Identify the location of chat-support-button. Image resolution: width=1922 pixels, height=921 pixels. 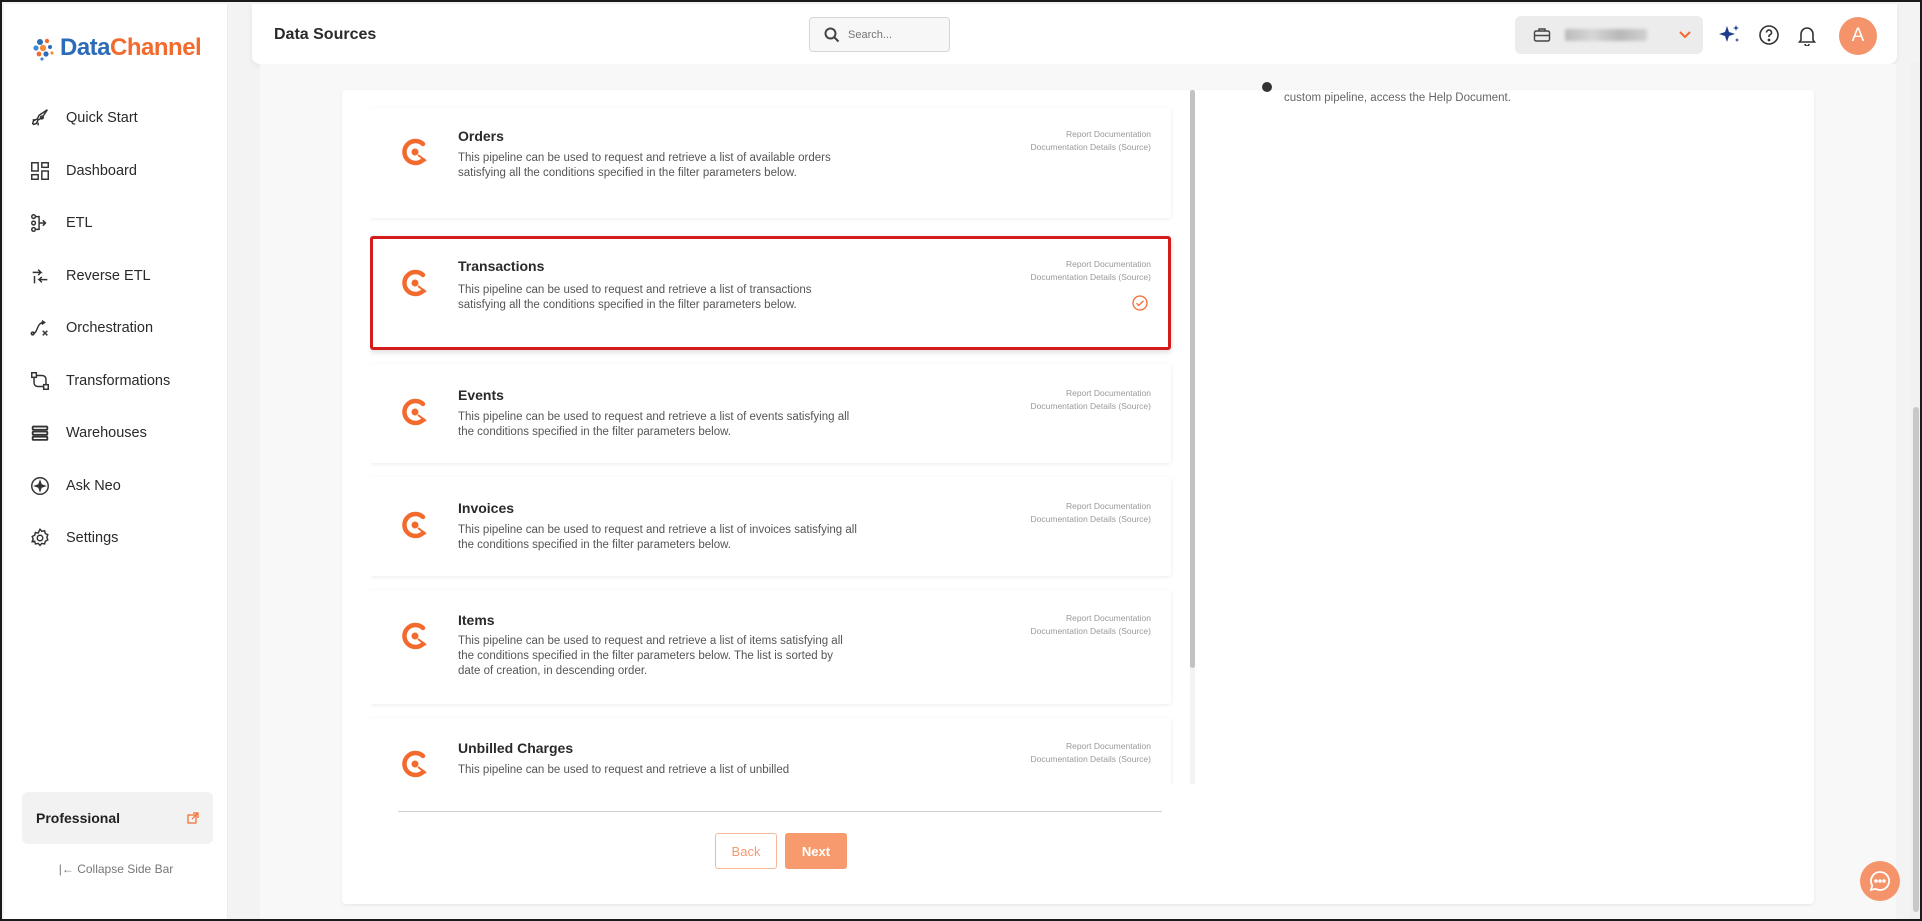
(1880, 881).